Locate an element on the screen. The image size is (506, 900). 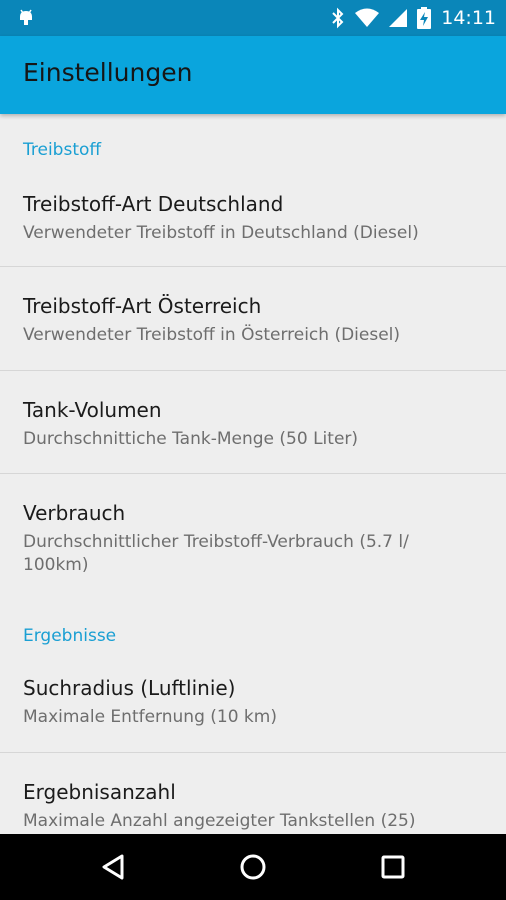
status-bar: 14:11 is located at coordinates (253, 18).